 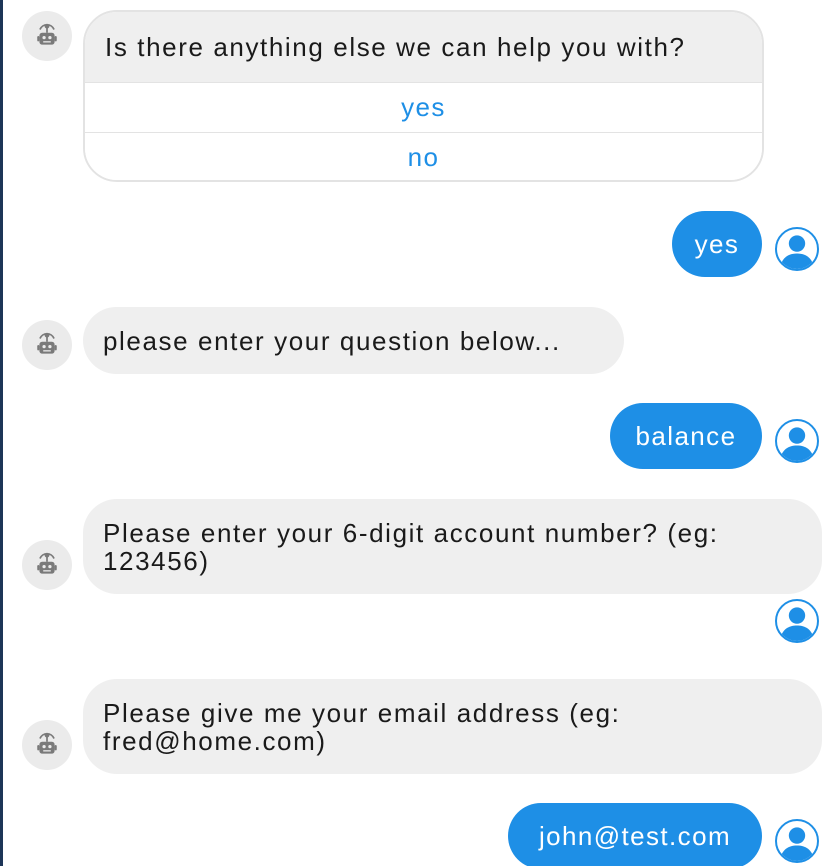 What do you see at coordinates (1, 433) in the screenshot?
I see `window-left-edge` at bounding box center [1, 433].